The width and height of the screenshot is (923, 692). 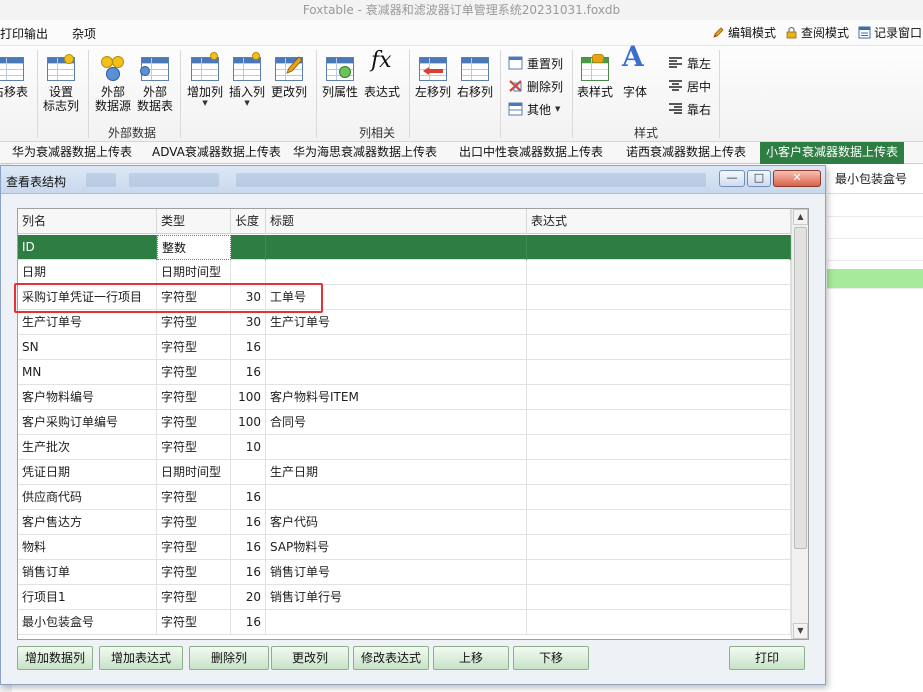 I want to click on cell-caption: 合同号, so click(x=396, y=422).